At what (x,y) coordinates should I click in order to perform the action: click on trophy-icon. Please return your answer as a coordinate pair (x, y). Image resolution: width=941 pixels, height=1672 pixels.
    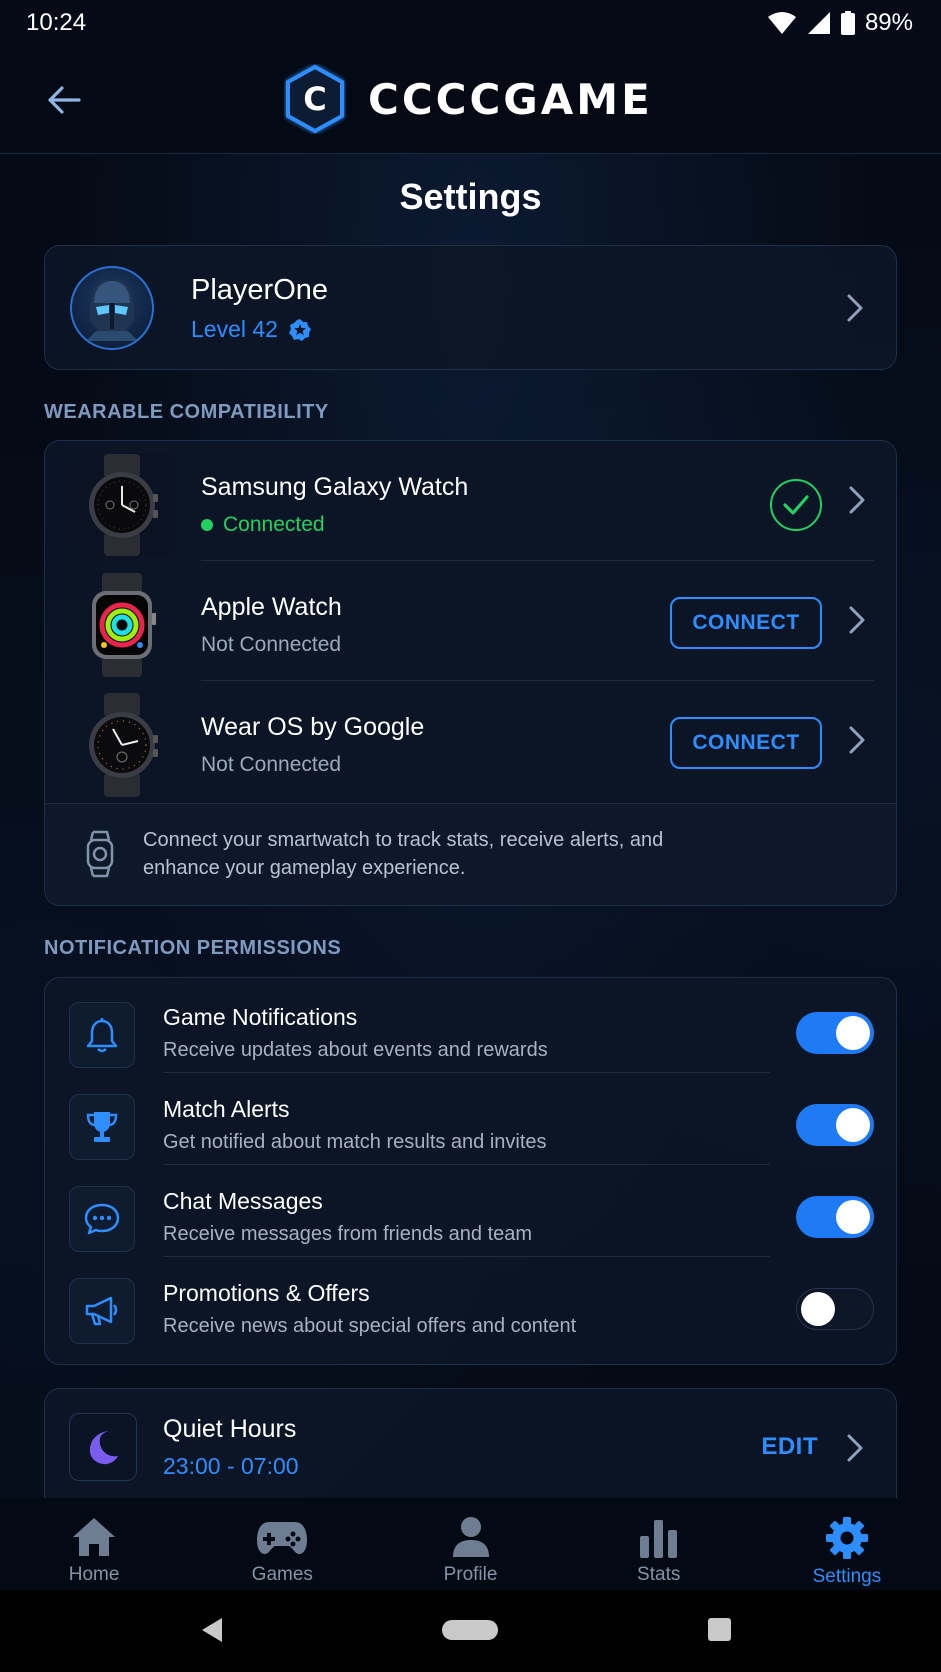
    Looking at the image, I should click on (102, 1127).